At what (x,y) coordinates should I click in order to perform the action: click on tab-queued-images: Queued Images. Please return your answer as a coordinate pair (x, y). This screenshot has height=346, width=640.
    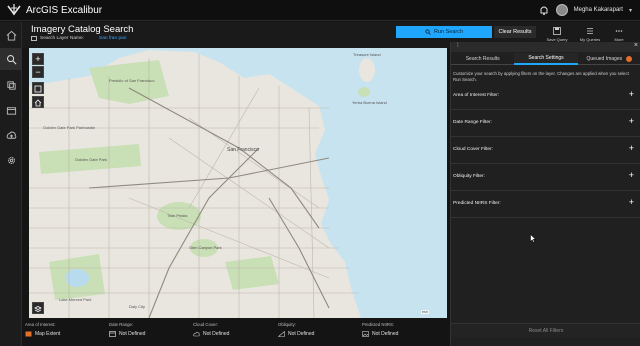
    Looking at the image, I should click on (608, 59).